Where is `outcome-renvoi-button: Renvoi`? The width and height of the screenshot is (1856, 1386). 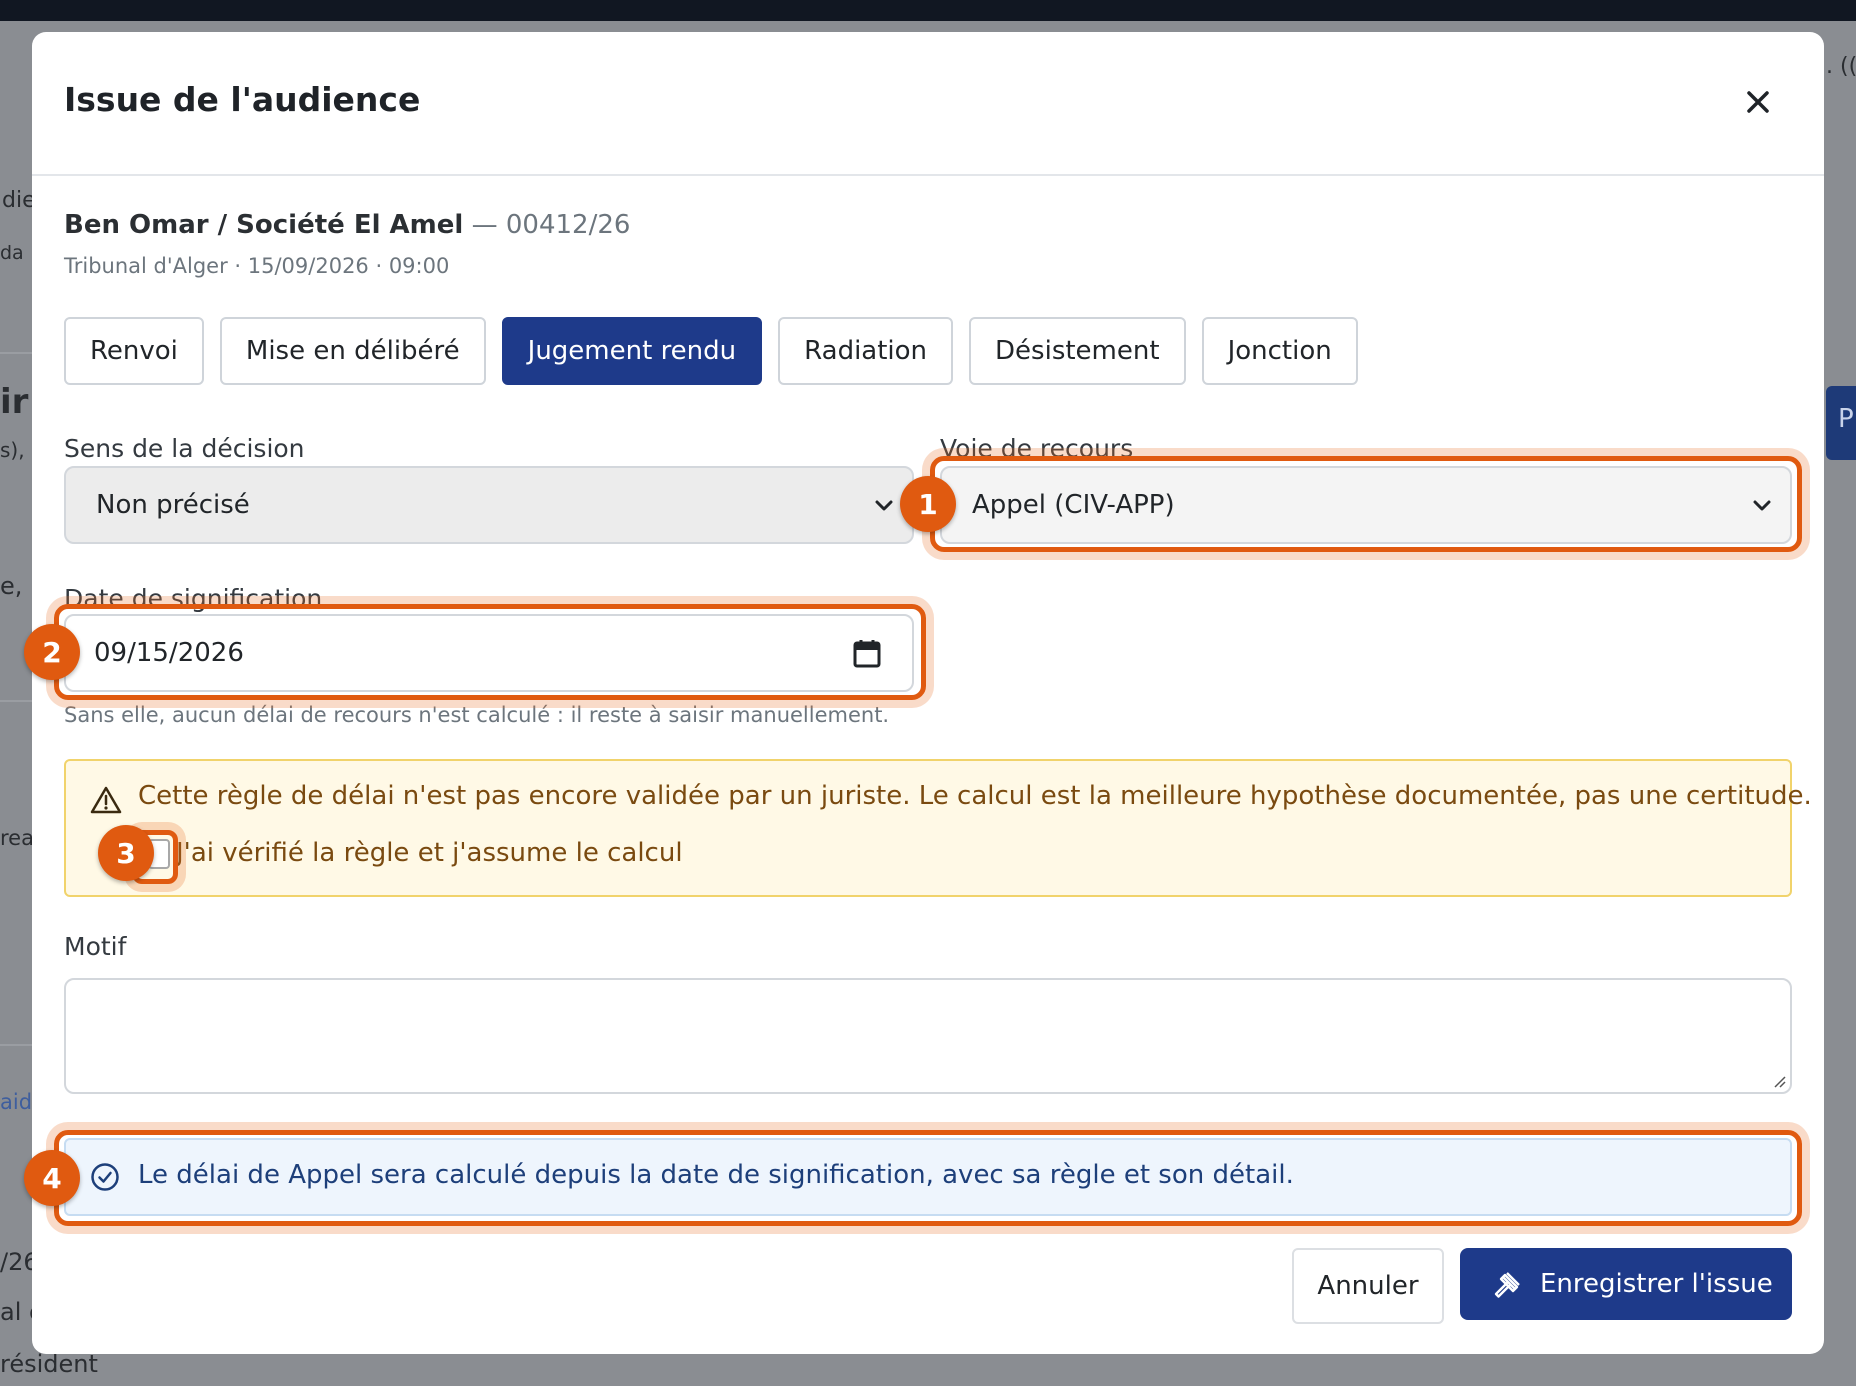 outcome-renvoi-button: Renvoi is located at coordinates (134, 351).